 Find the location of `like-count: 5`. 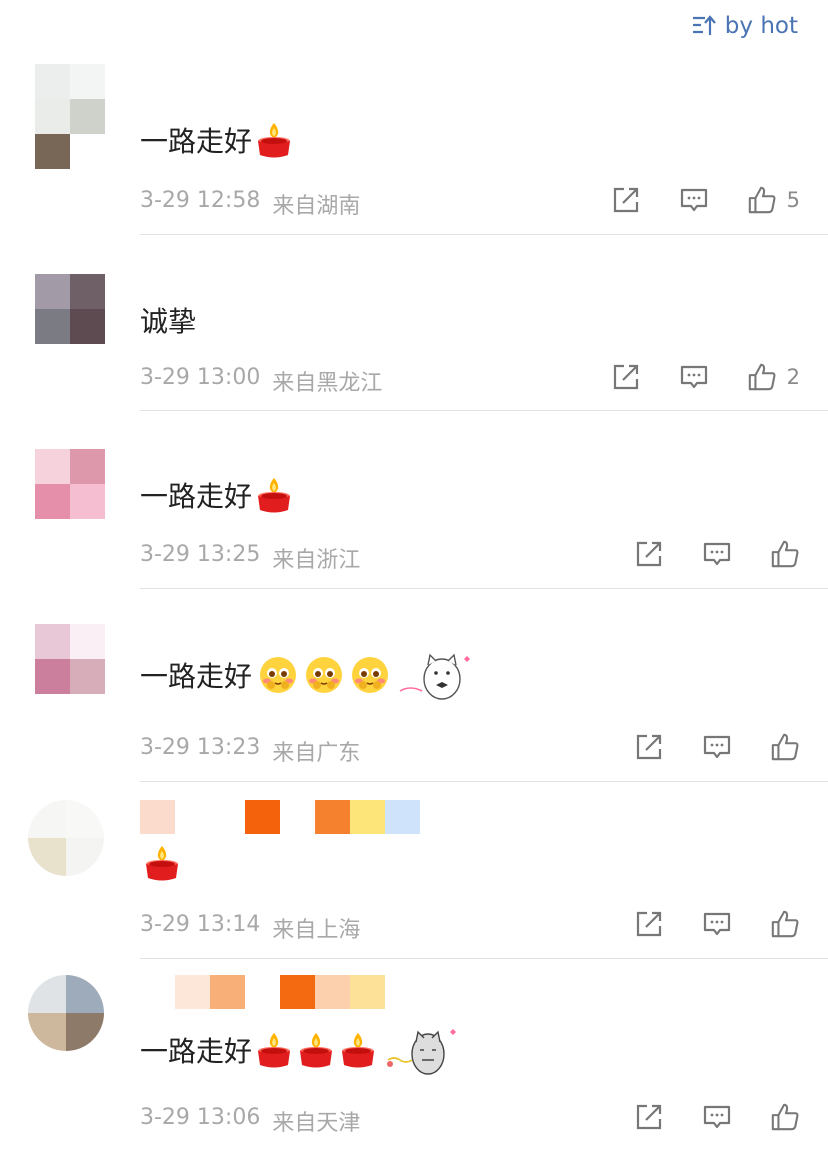

like-count: 5 is located at coordinates (793, 200).